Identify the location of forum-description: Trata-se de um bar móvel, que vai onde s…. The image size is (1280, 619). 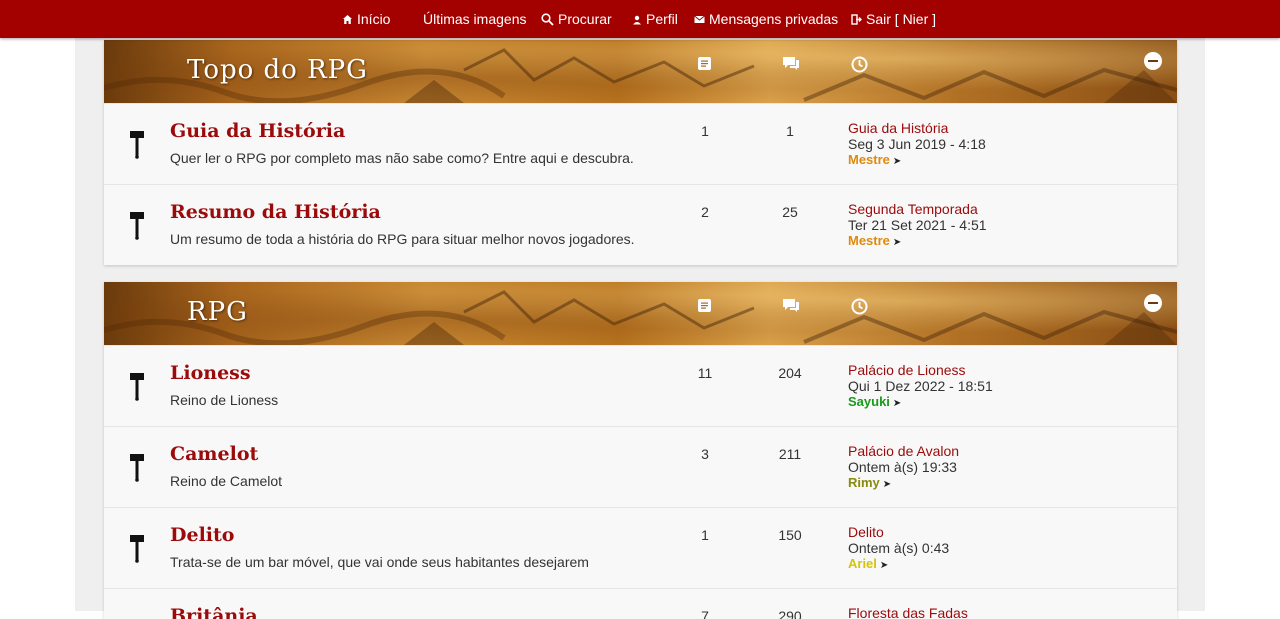
(379, 562).